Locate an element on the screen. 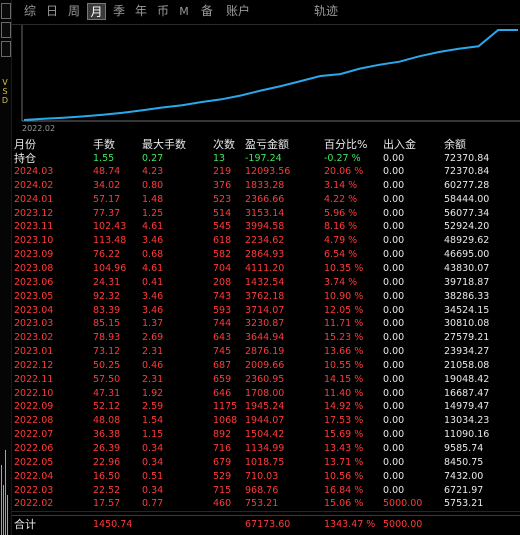 This screenshot has height=535, width=520. row-balance: 38286.33 is located at coordinates (467, 296).